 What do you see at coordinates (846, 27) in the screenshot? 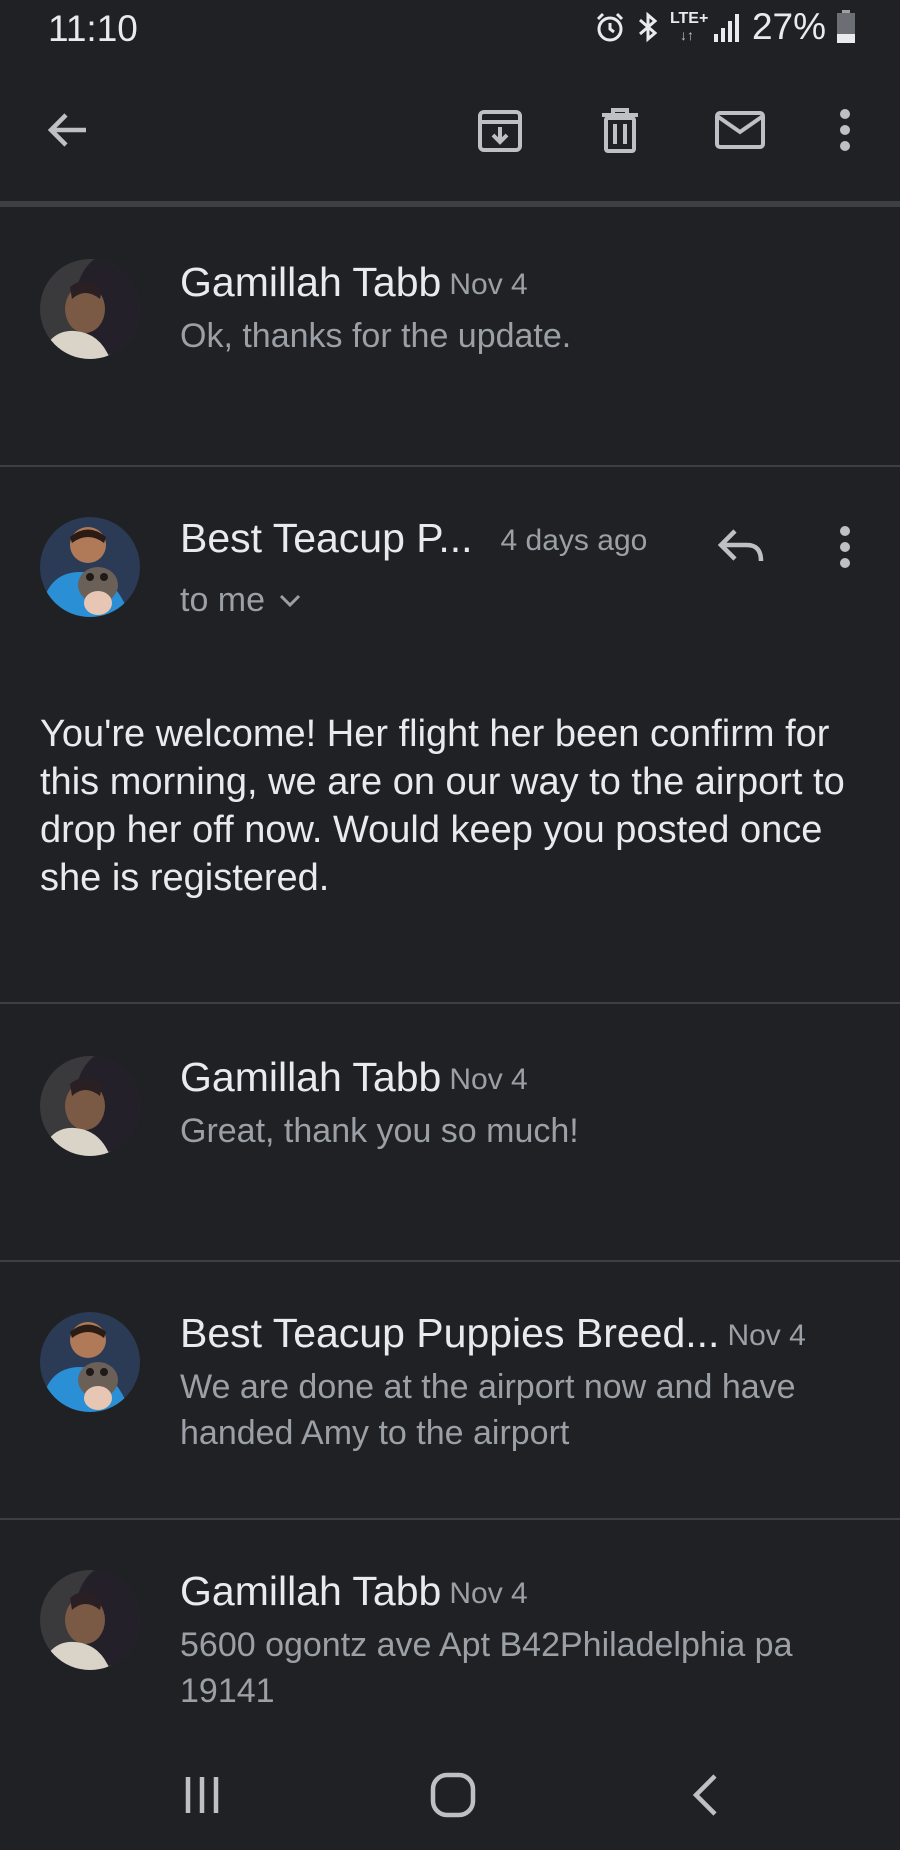
I see `battery-icon` at bounding box center [846, 27].